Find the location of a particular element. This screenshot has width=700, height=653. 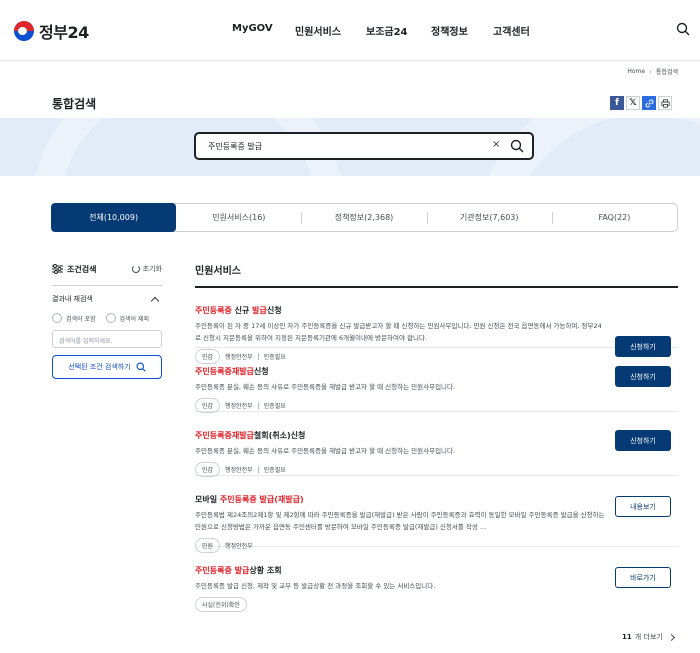

result-title: 주민등록증 신규 발급신청 is located at coordinates (436, 310).